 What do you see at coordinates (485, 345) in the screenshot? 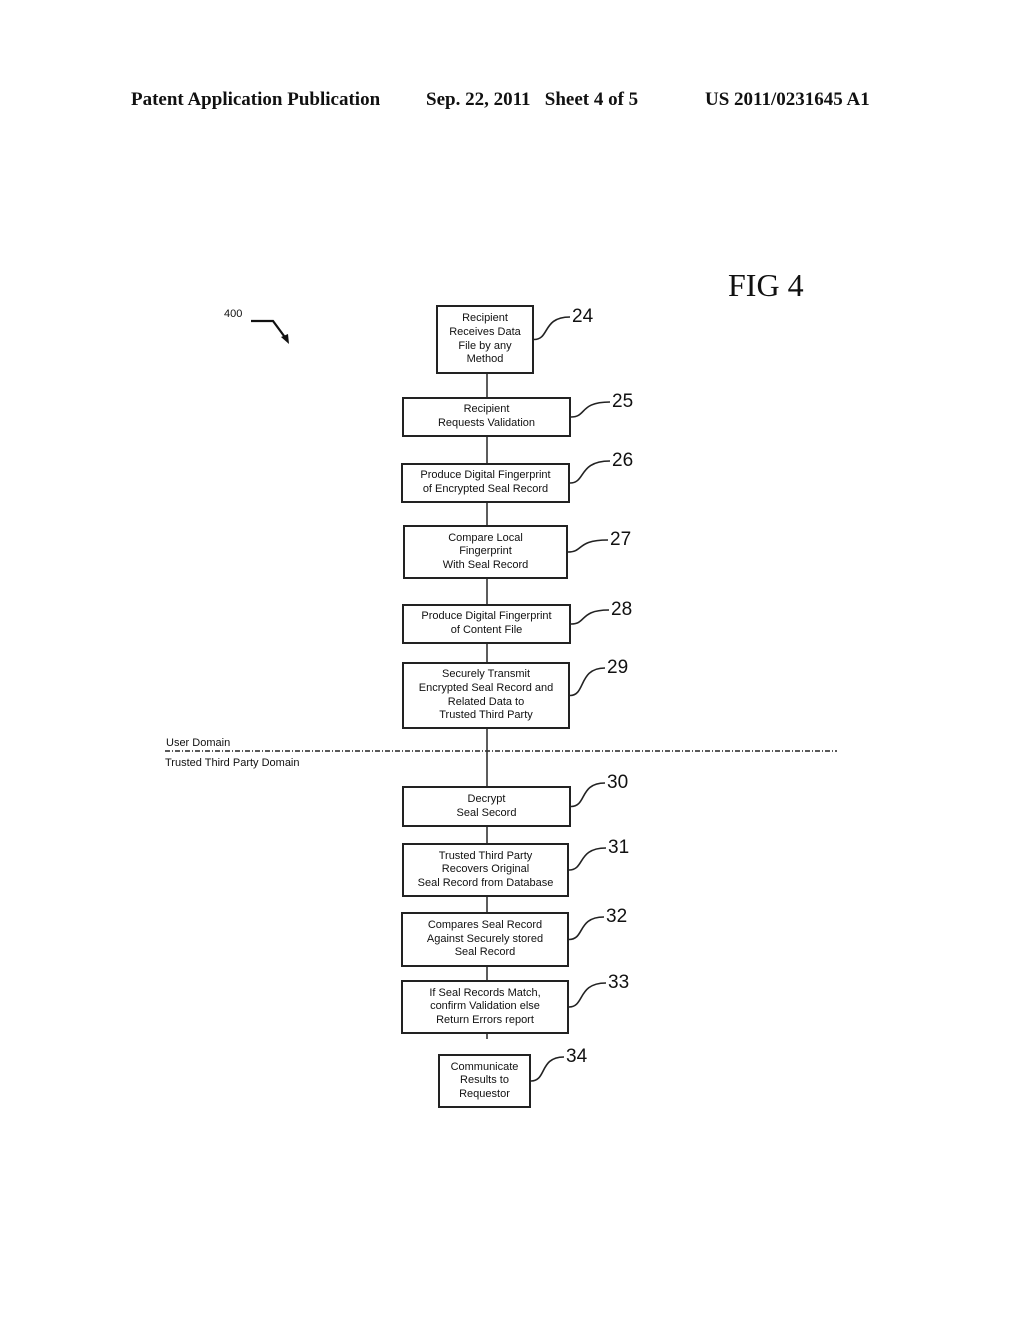
I see `step-text-line: File by any` at bounding box center [485, 345].